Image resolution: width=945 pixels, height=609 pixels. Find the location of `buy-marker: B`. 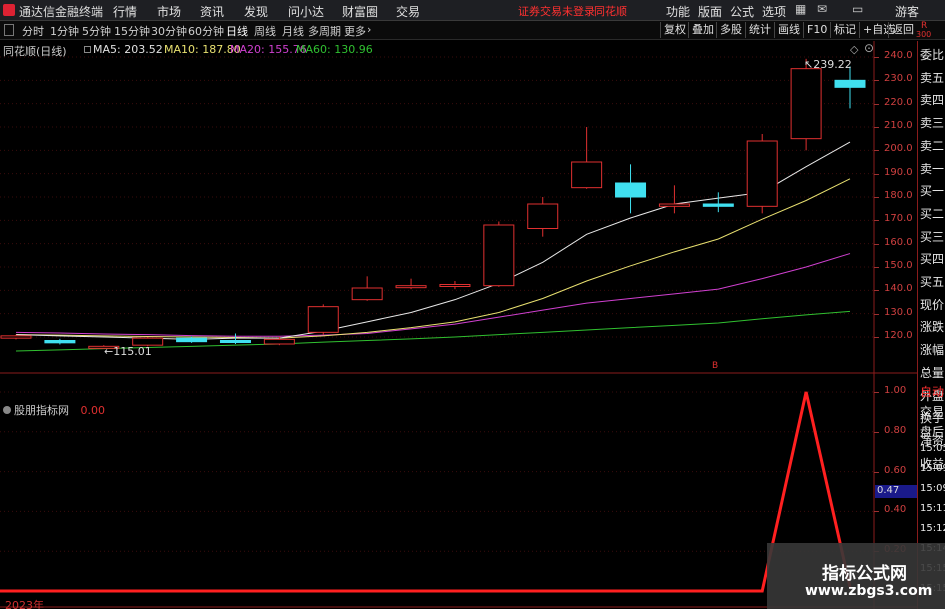

buy-marker: B is located at coordinates (715, 366).